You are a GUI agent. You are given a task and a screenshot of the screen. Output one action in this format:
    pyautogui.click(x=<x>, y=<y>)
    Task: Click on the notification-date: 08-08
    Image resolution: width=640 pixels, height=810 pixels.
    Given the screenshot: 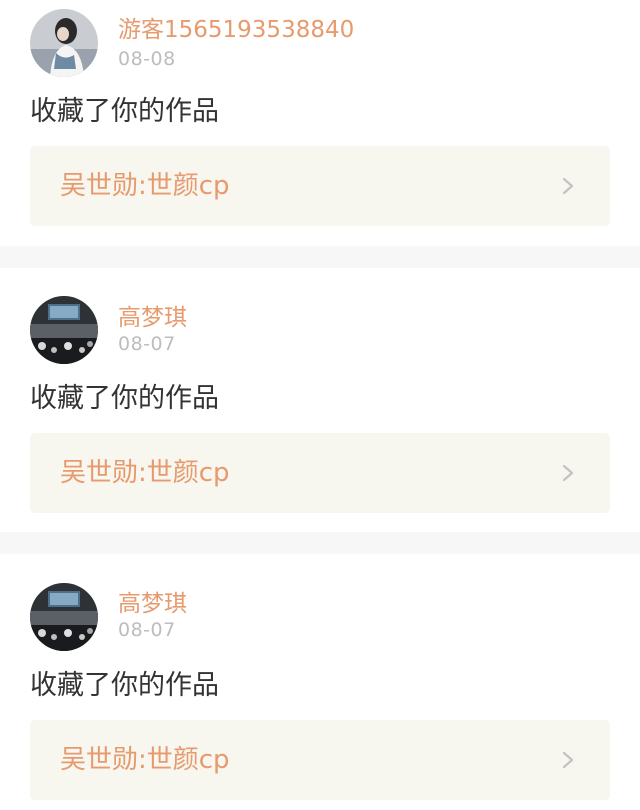 What is the action you would take?
    pyautogui.click(x=147, y=59)
    